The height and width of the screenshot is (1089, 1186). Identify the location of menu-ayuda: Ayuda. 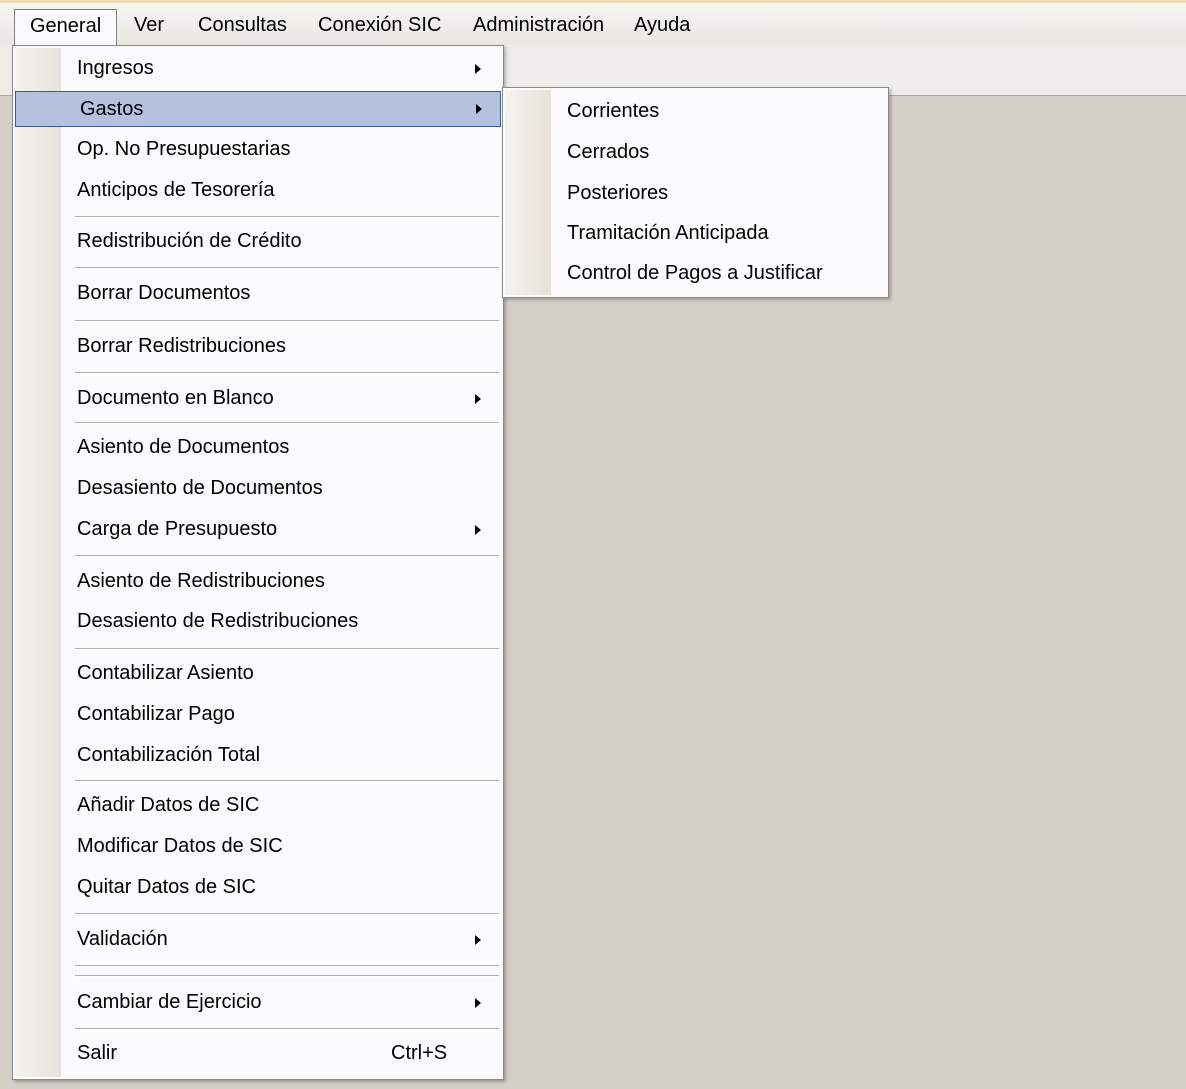
(662, 25).